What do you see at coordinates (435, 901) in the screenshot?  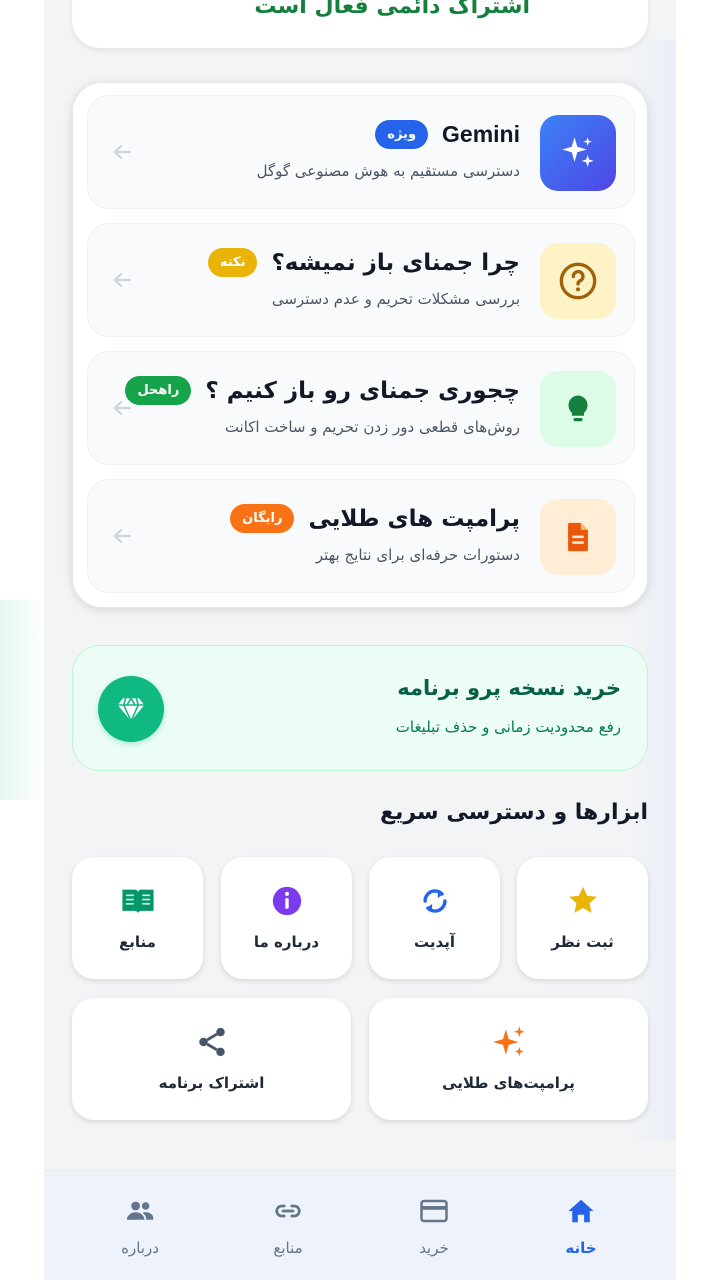 I see `refresh-icon` at bounding box center [435, 901].